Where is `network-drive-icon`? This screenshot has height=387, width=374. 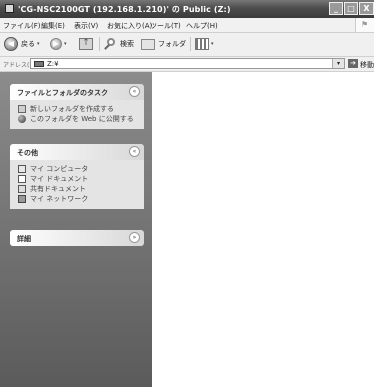
network-drive-icon is located at coordinates (39, 64).